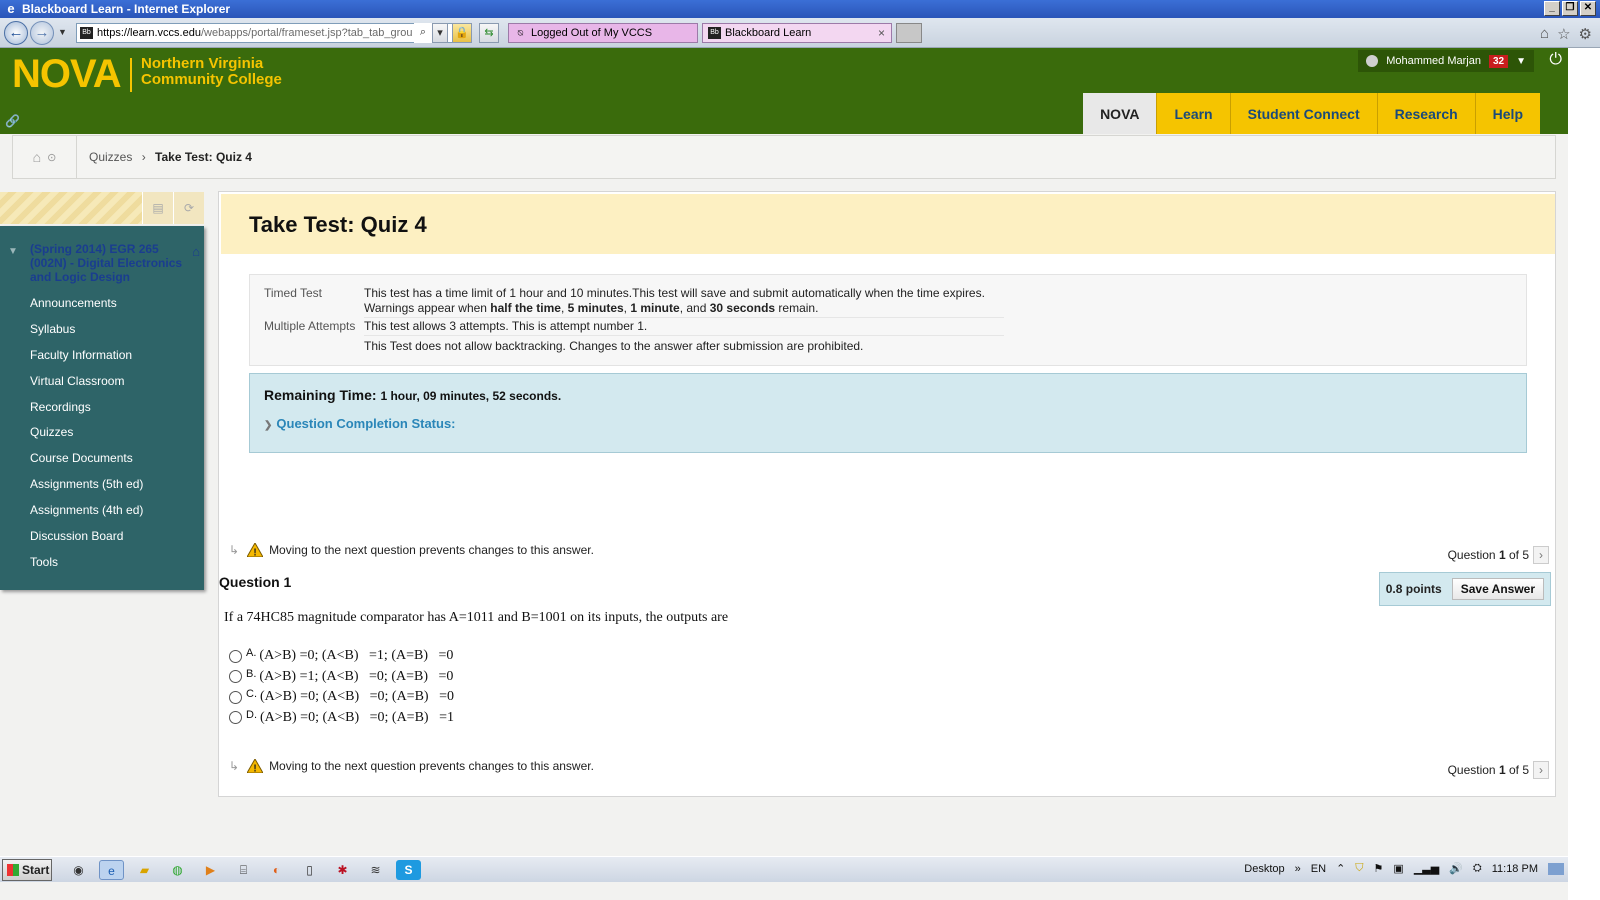  What do you see at coordinates (1379, 868) in the screenshot?
I see `flag-icon: ⚑` at bounding box center [1379, 868].